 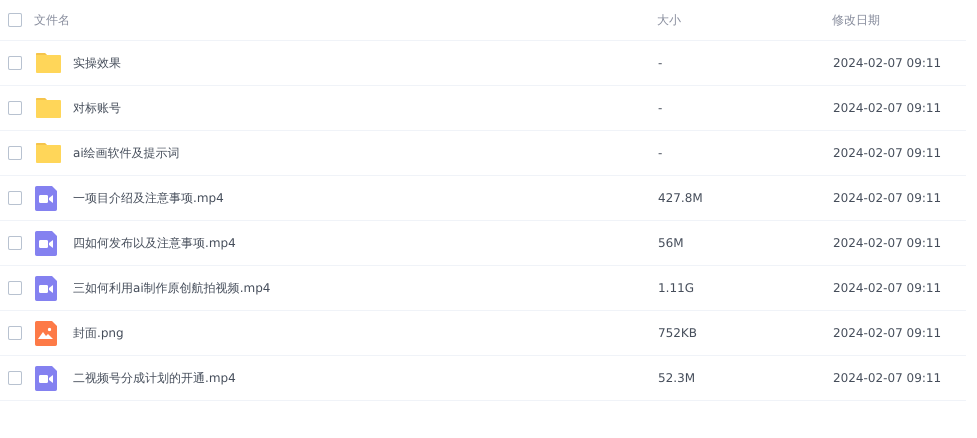 What do you see at coordinates (365, 288) in the screenshot?
I see `file-name: 三如何利用ai制作原创航拍视频.mp4` at bounding box center [365, 288].